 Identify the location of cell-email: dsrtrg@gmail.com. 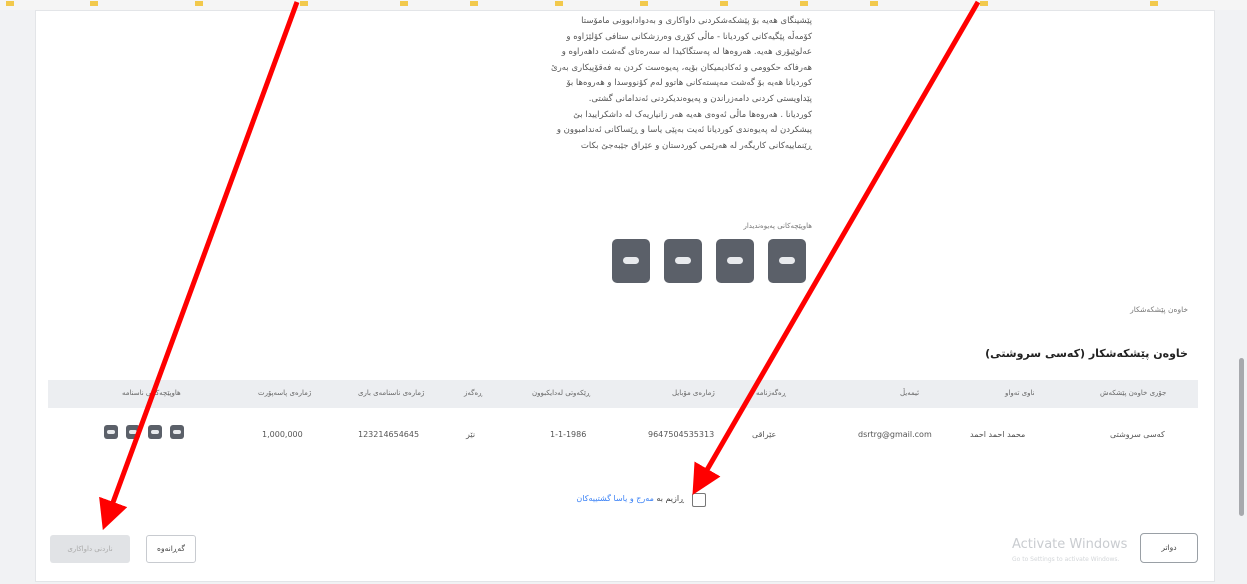
(895, 434).